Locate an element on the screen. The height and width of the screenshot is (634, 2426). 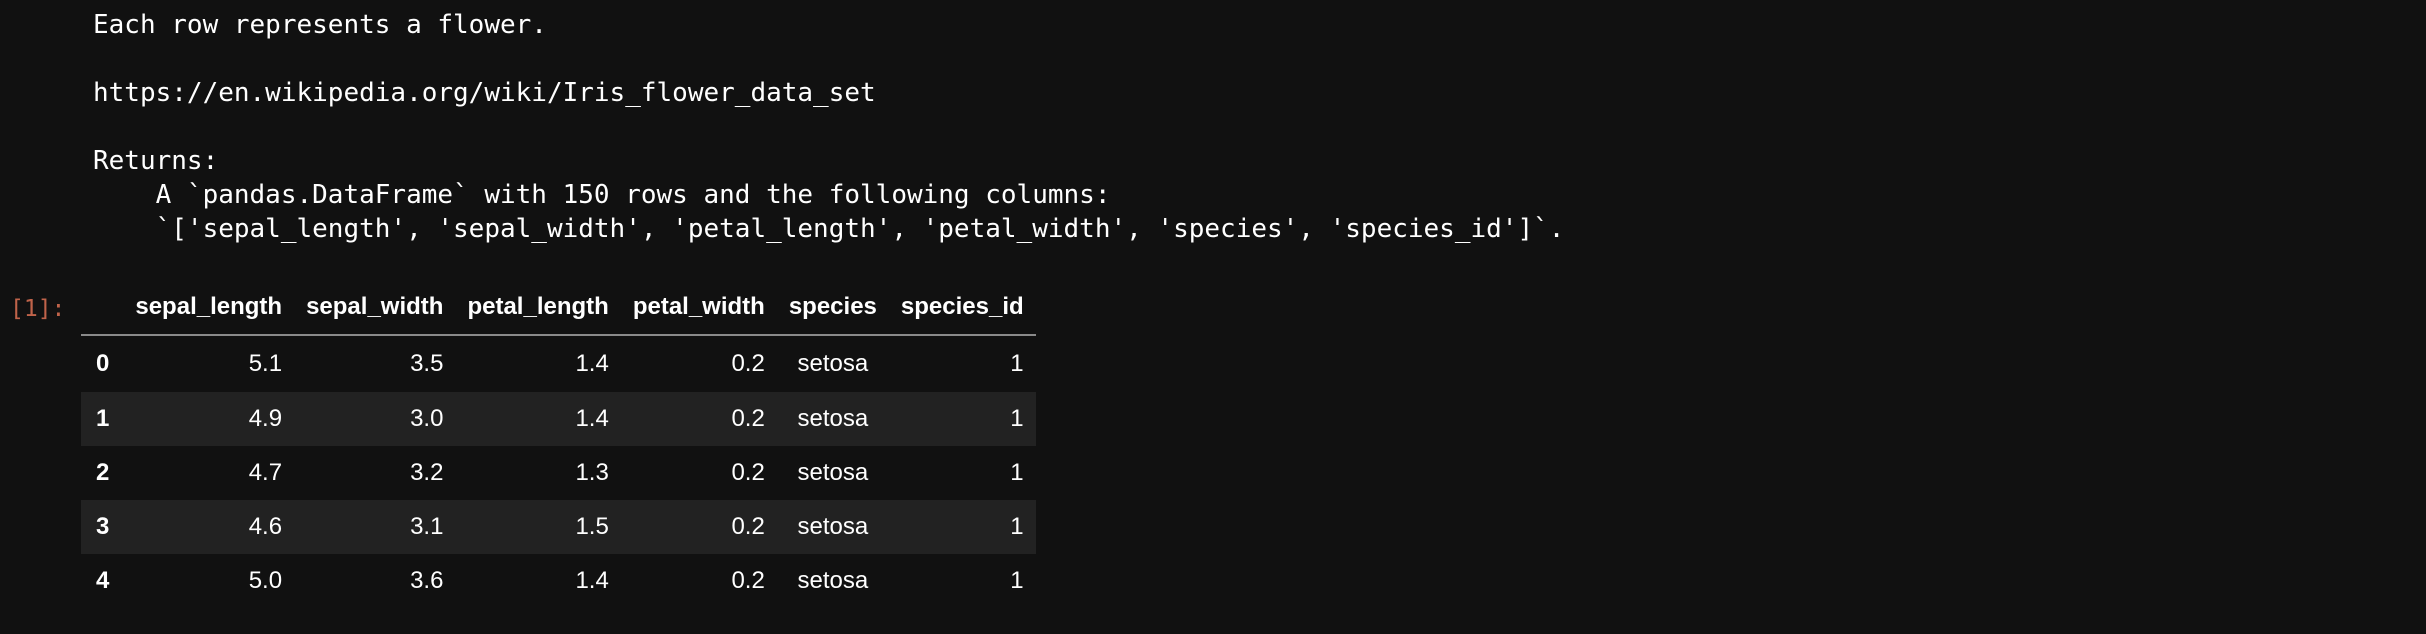
table-row: 1 4.9 3.0 1.4 0.2 setosa 1 is located at coordinates (558, 419).